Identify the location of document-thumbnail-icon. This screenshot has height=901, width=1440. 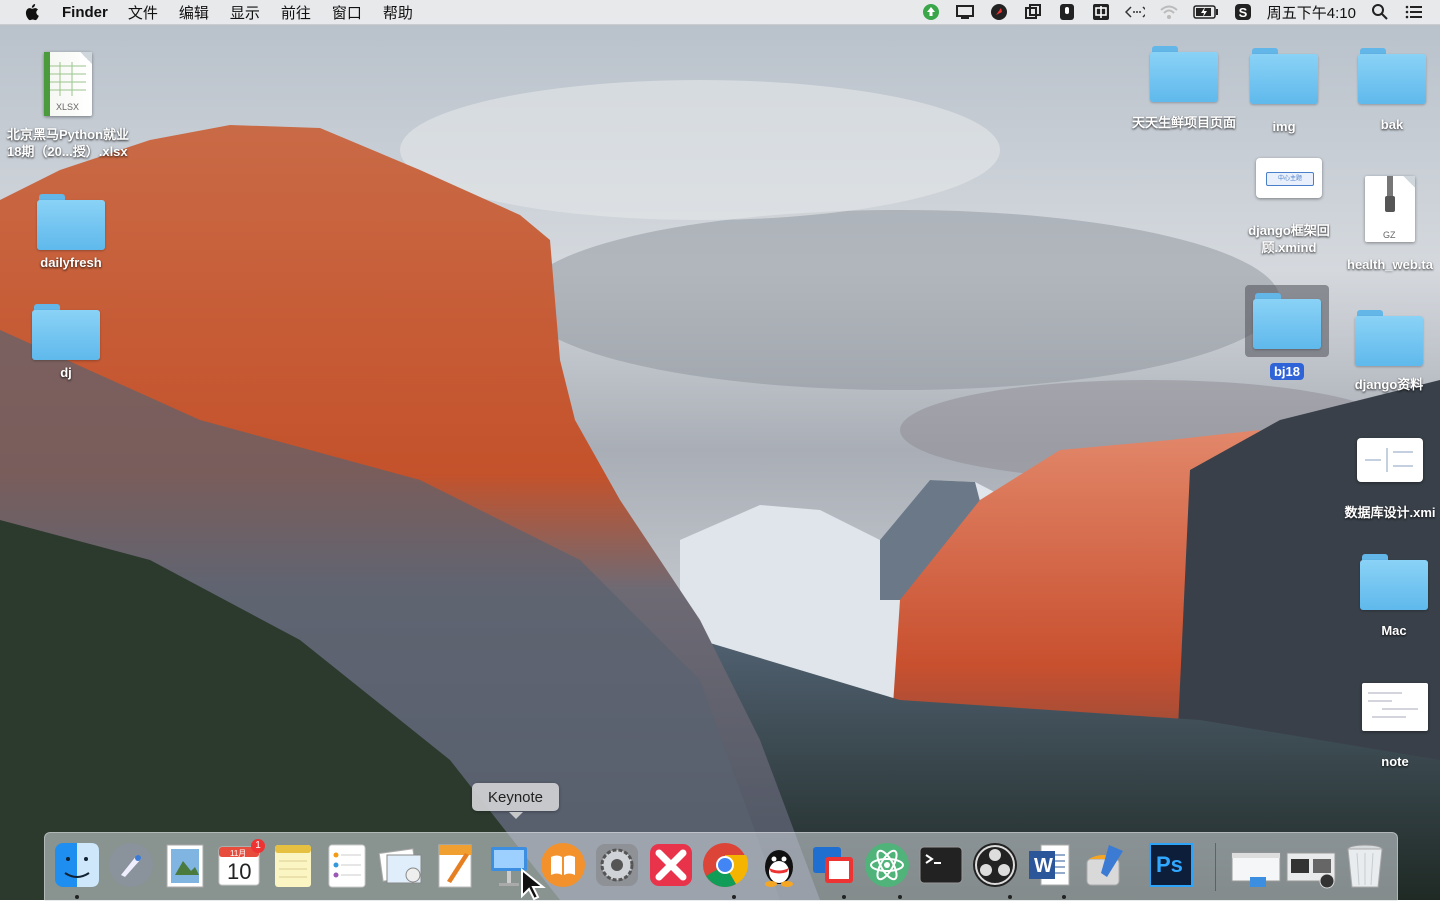
(1395, 707).